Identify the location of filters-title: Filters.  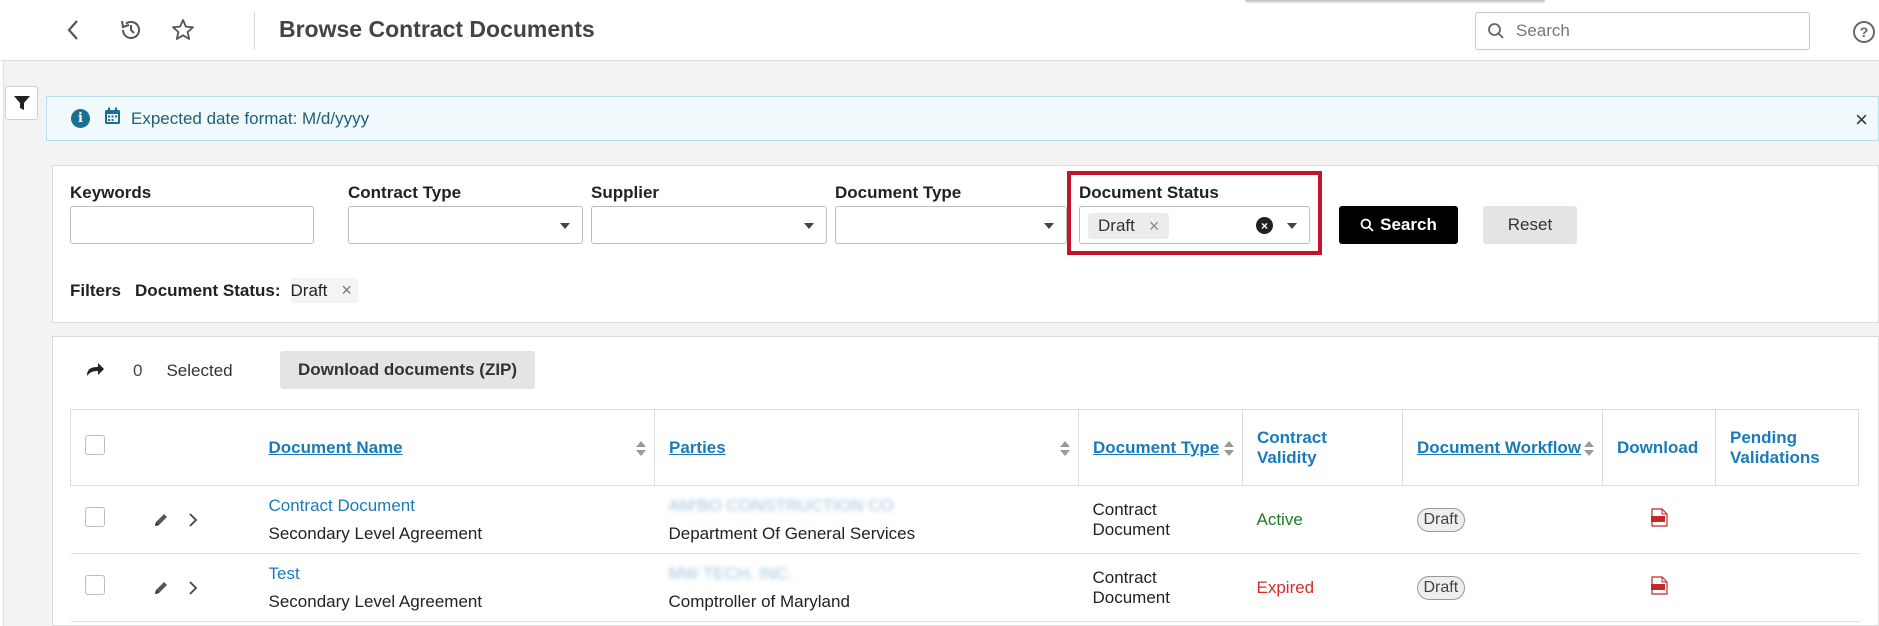
(96, 290).